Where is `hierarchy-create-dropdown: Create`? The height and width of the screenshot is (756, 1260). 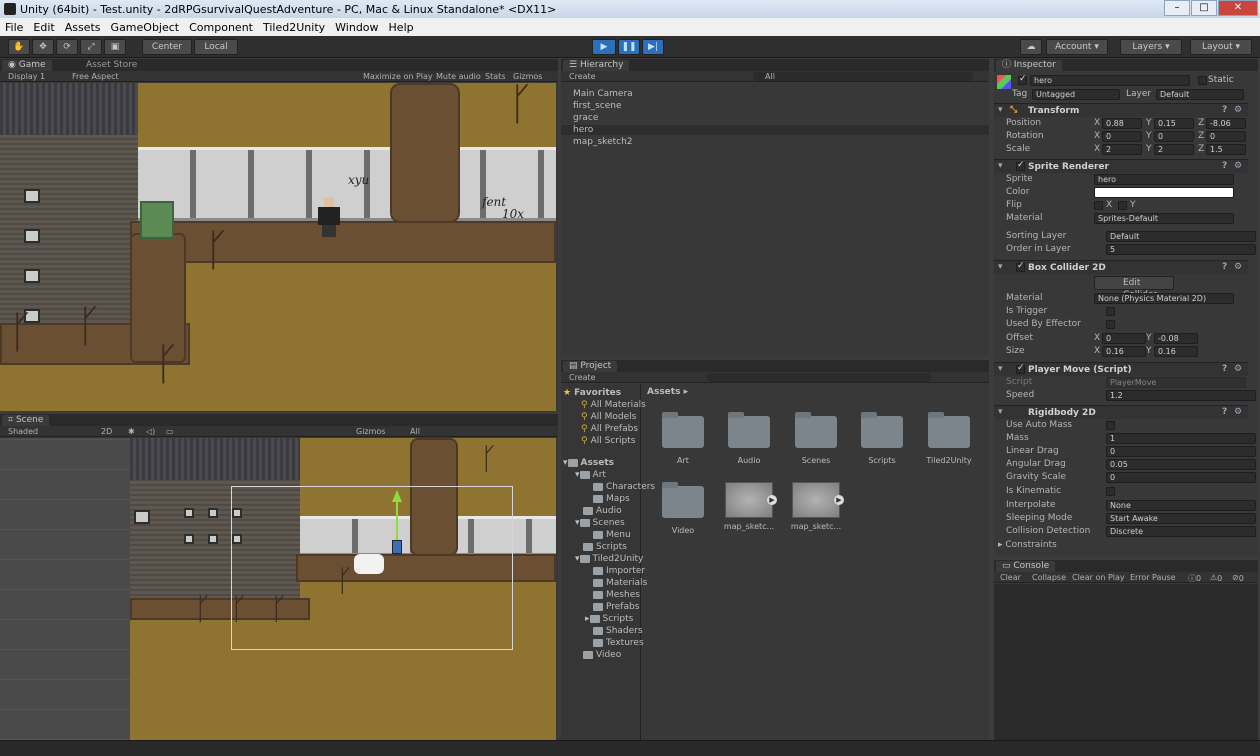 hierarchy-create-dropdown: Create is located at coordinates (582, 76).